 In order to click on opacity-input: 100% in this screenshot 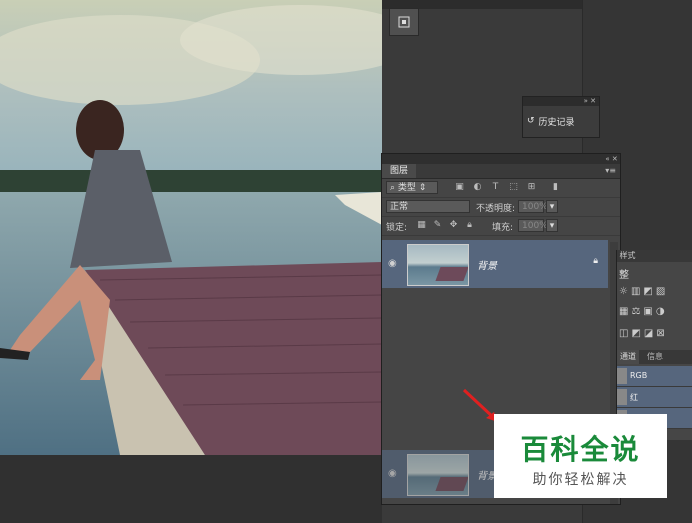, I will do `click(533, 206)`.